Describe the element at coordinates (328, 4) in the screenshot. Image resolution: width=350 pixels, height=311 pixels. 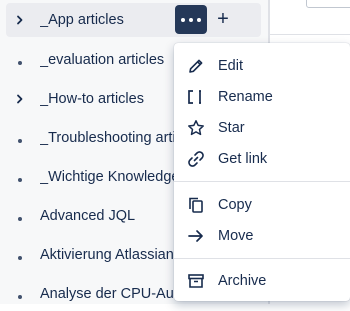
I see `content-input-edge` at that location.